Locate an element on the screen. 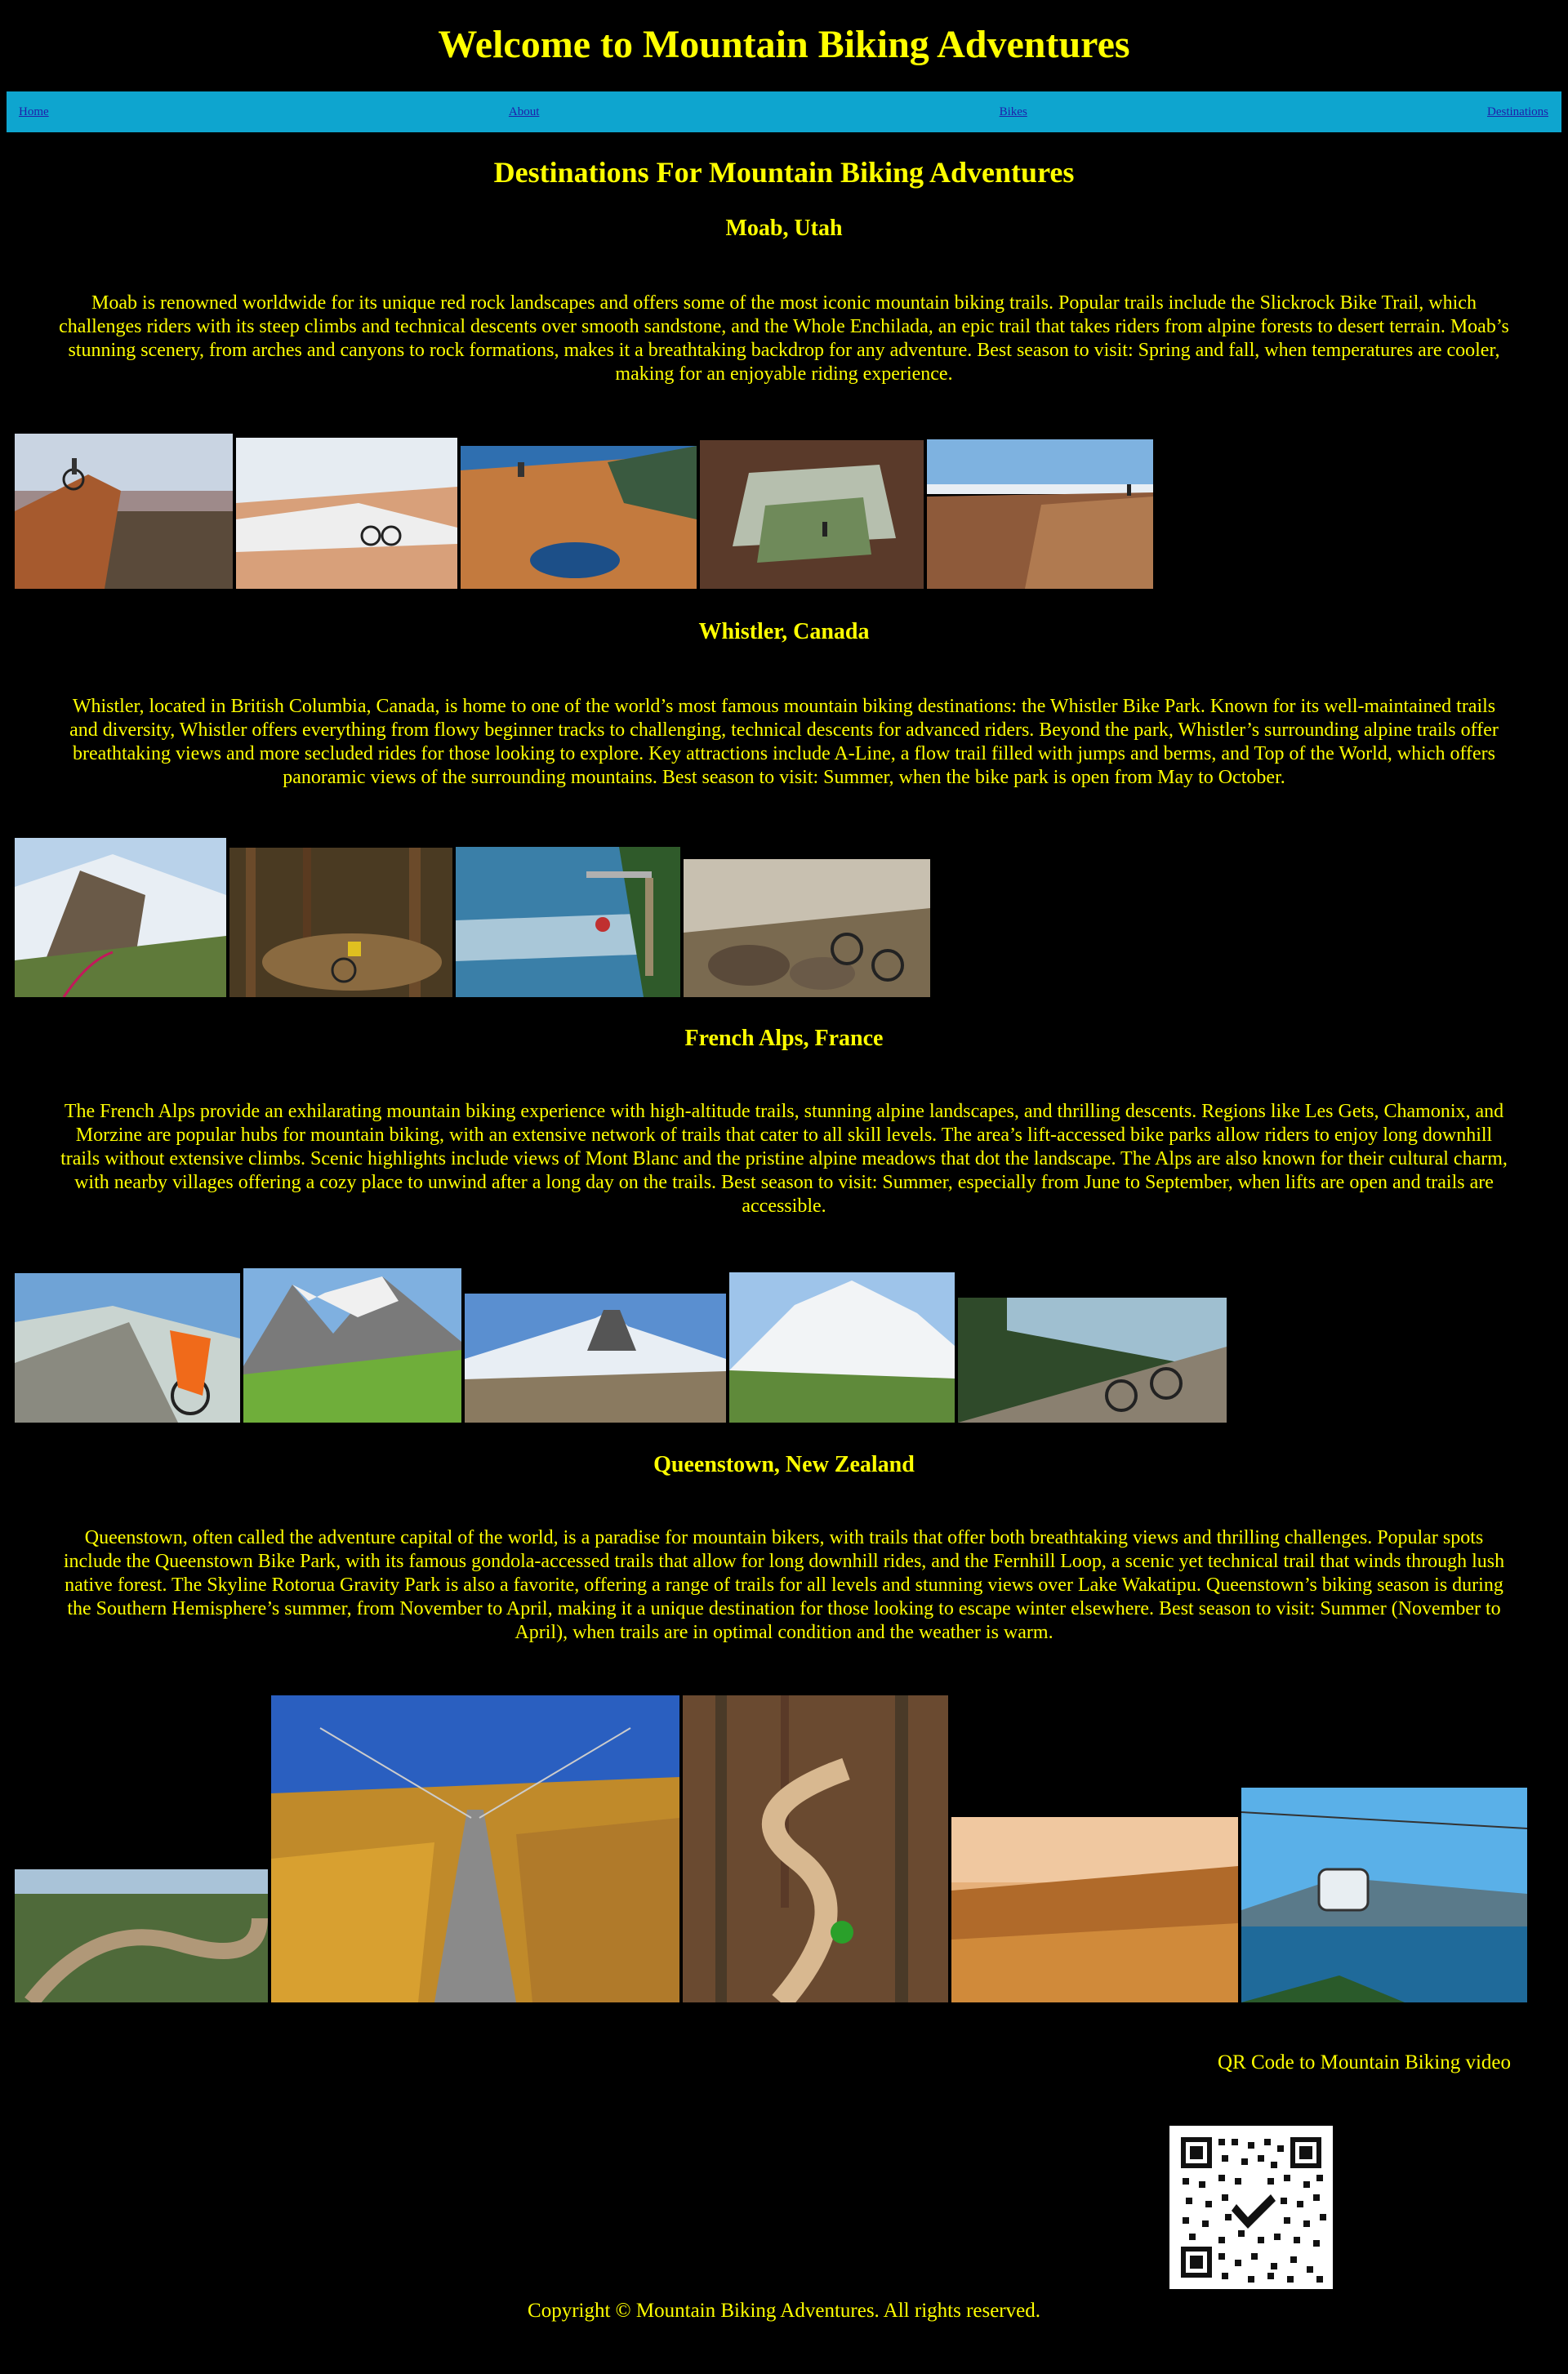 This screenshot has height=2374, width=1568. nav-link-about: About is located at coordinates (524, 112).